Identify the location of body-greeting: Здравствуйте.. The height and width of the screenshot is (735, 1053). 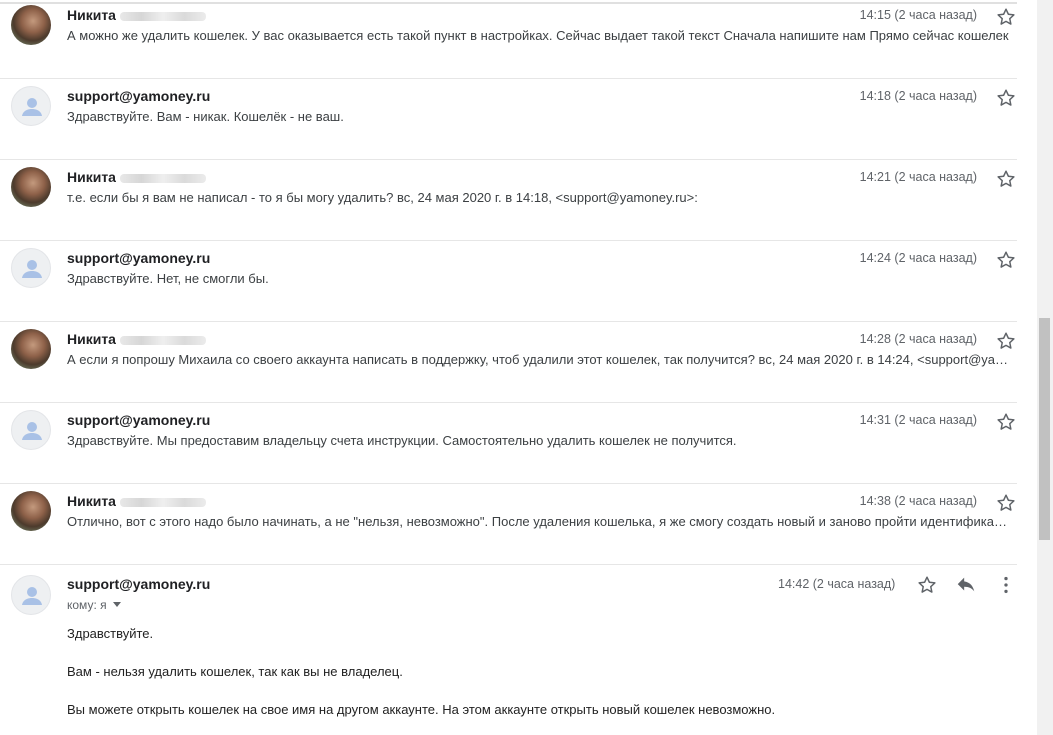
(110, 633).